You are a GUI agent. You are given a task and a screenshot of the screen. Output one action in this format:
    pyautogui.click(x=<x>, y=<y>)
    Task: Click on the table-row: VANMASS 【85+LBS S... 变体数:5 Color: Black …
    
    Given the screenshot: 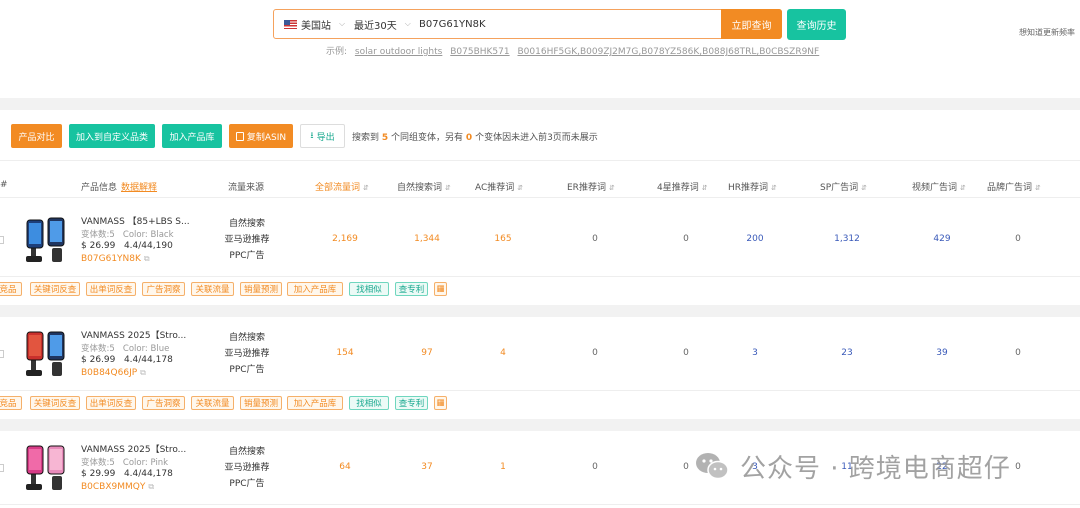 What is the action you would take?
    pyautogui.click(x=540, y=241)
    